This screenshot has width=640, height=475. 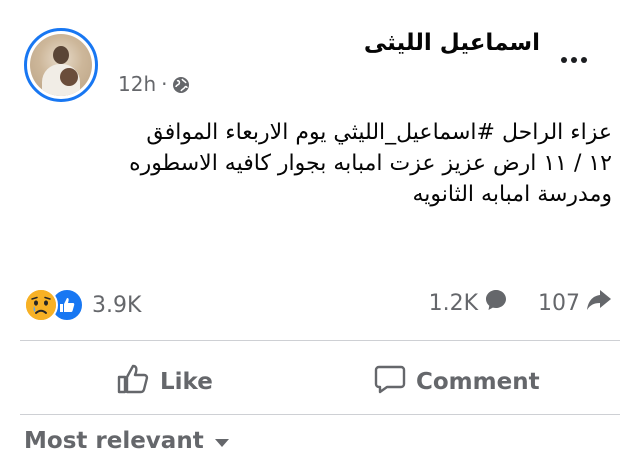 I want to click on comment-sort-dropdown: Most relevant, so click(x=127, y=441).